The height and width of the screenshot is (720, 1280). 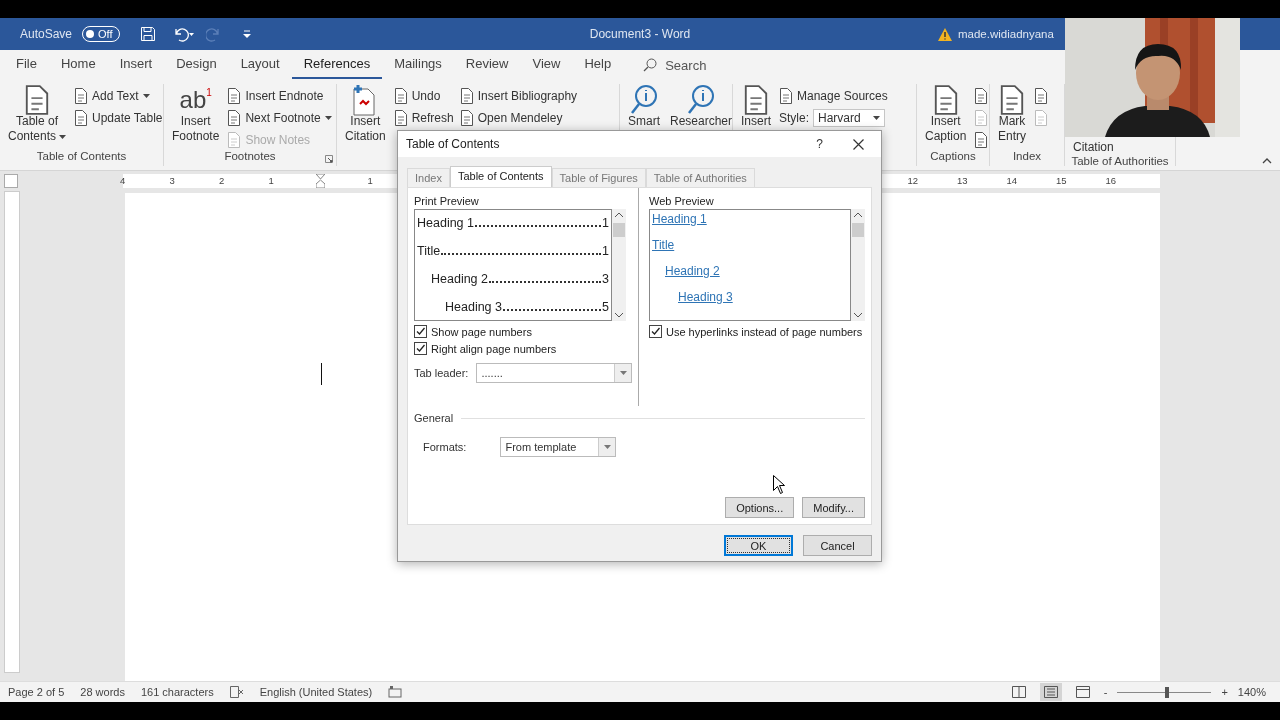 I want to click on section-label: Web Preview, so click(x=682, y=201).